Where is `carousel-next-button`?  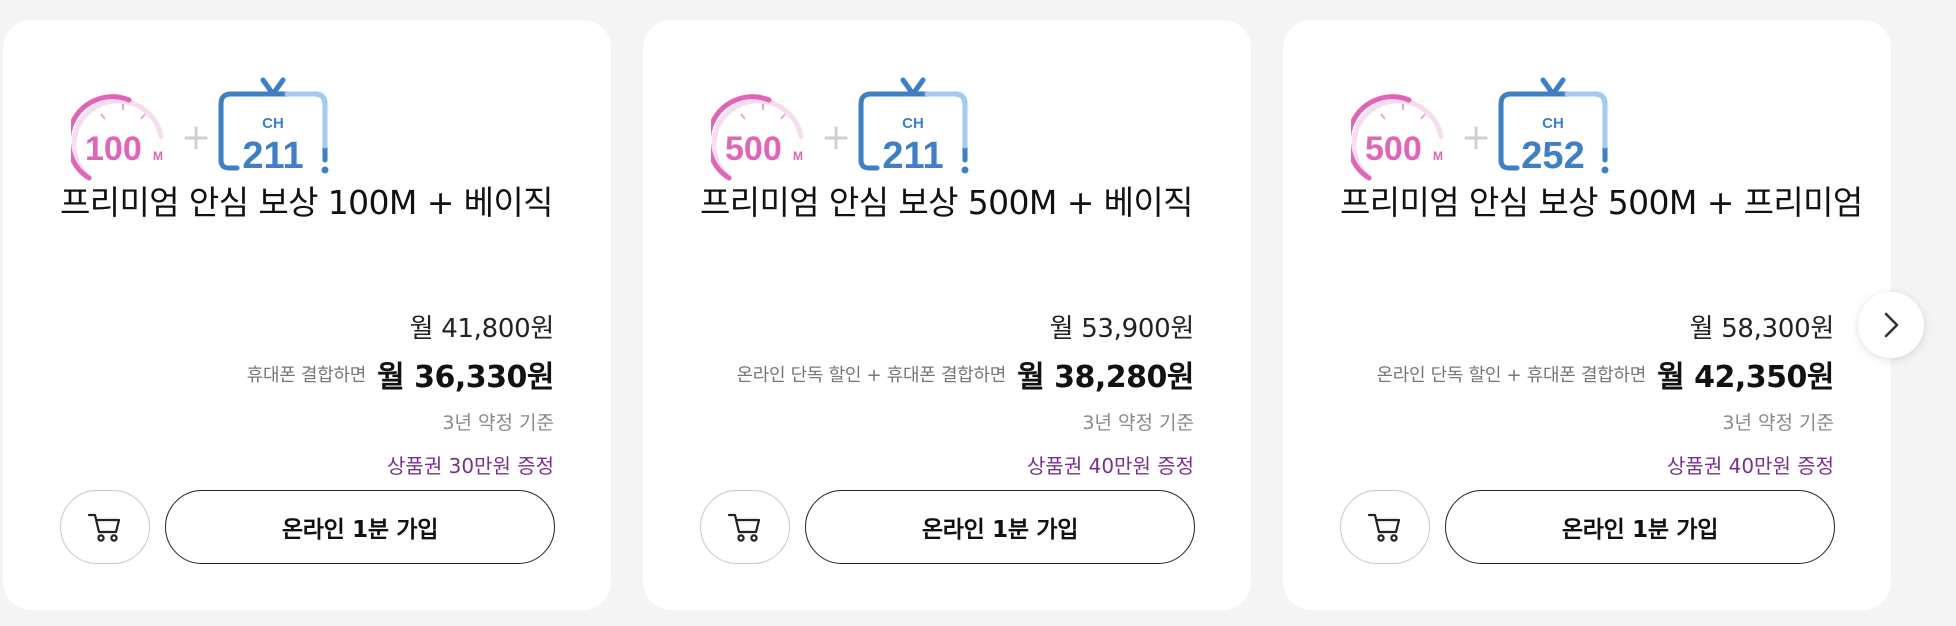 carousel-next-button is located at coordinates (1891, 325).